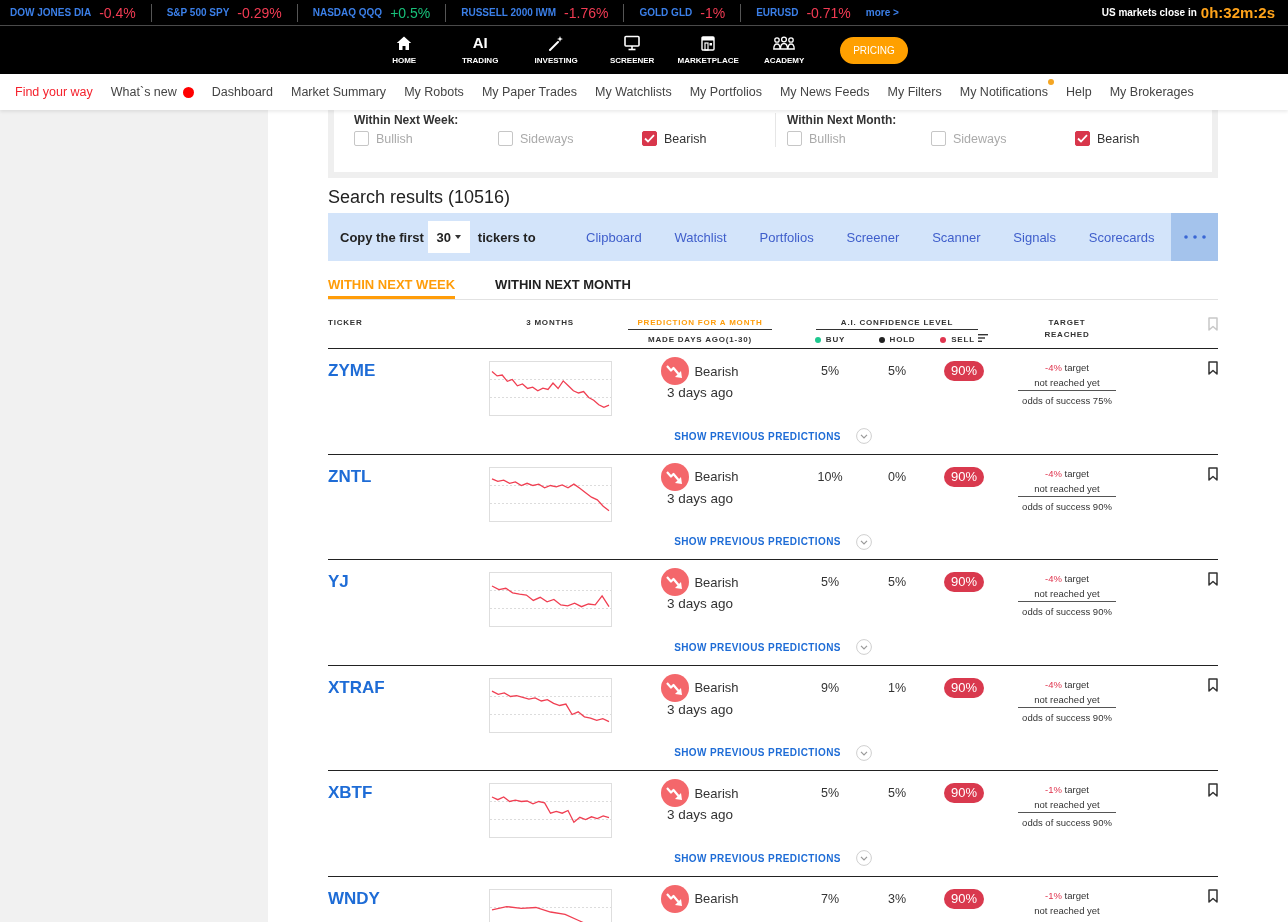 The width and height of the screenshot is (1288, 922). I want to click on hold-confidence: 3%, so click(897, 898).